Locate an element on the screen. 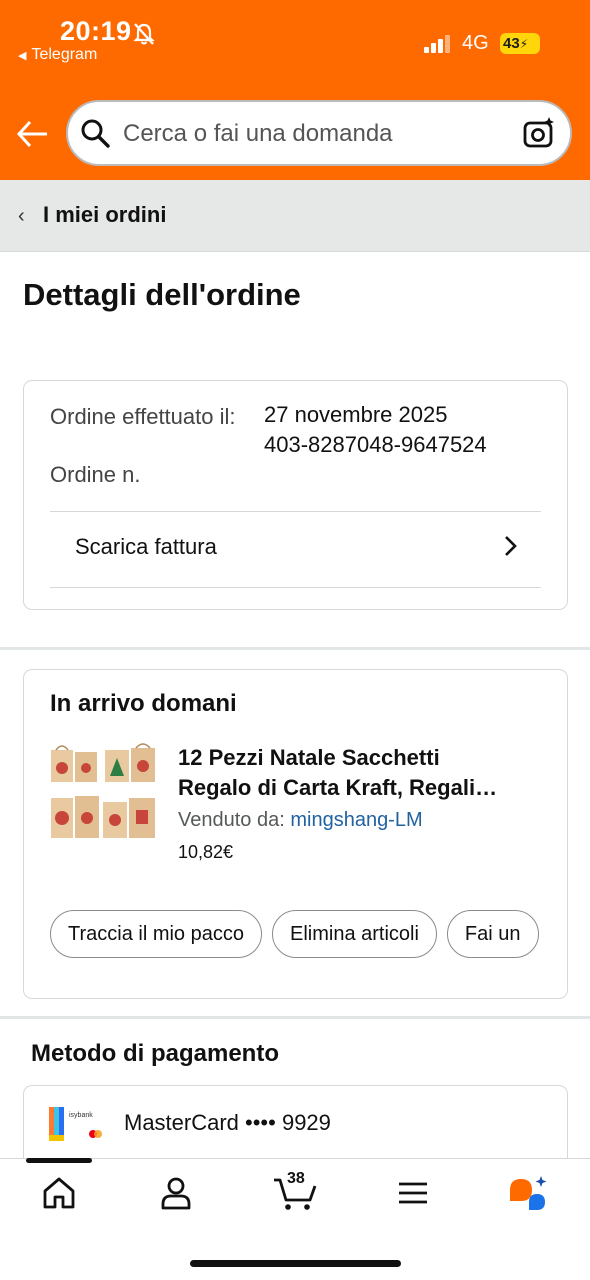  bell-muted-icon is located at coordinates (144, 34).